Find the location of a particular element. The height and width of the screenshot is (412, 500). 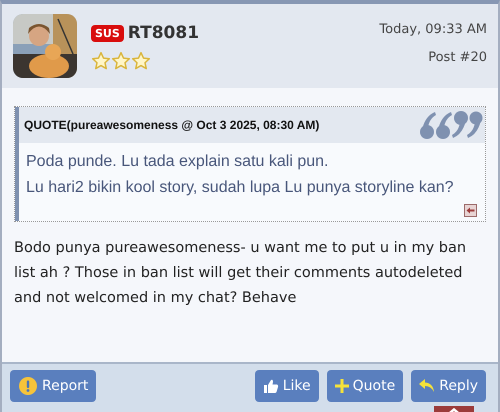

quote-header: QUOTE(pureawesomeness @ Oct 3 2025, 08:30 AM) is located at coordinates (172, 125).